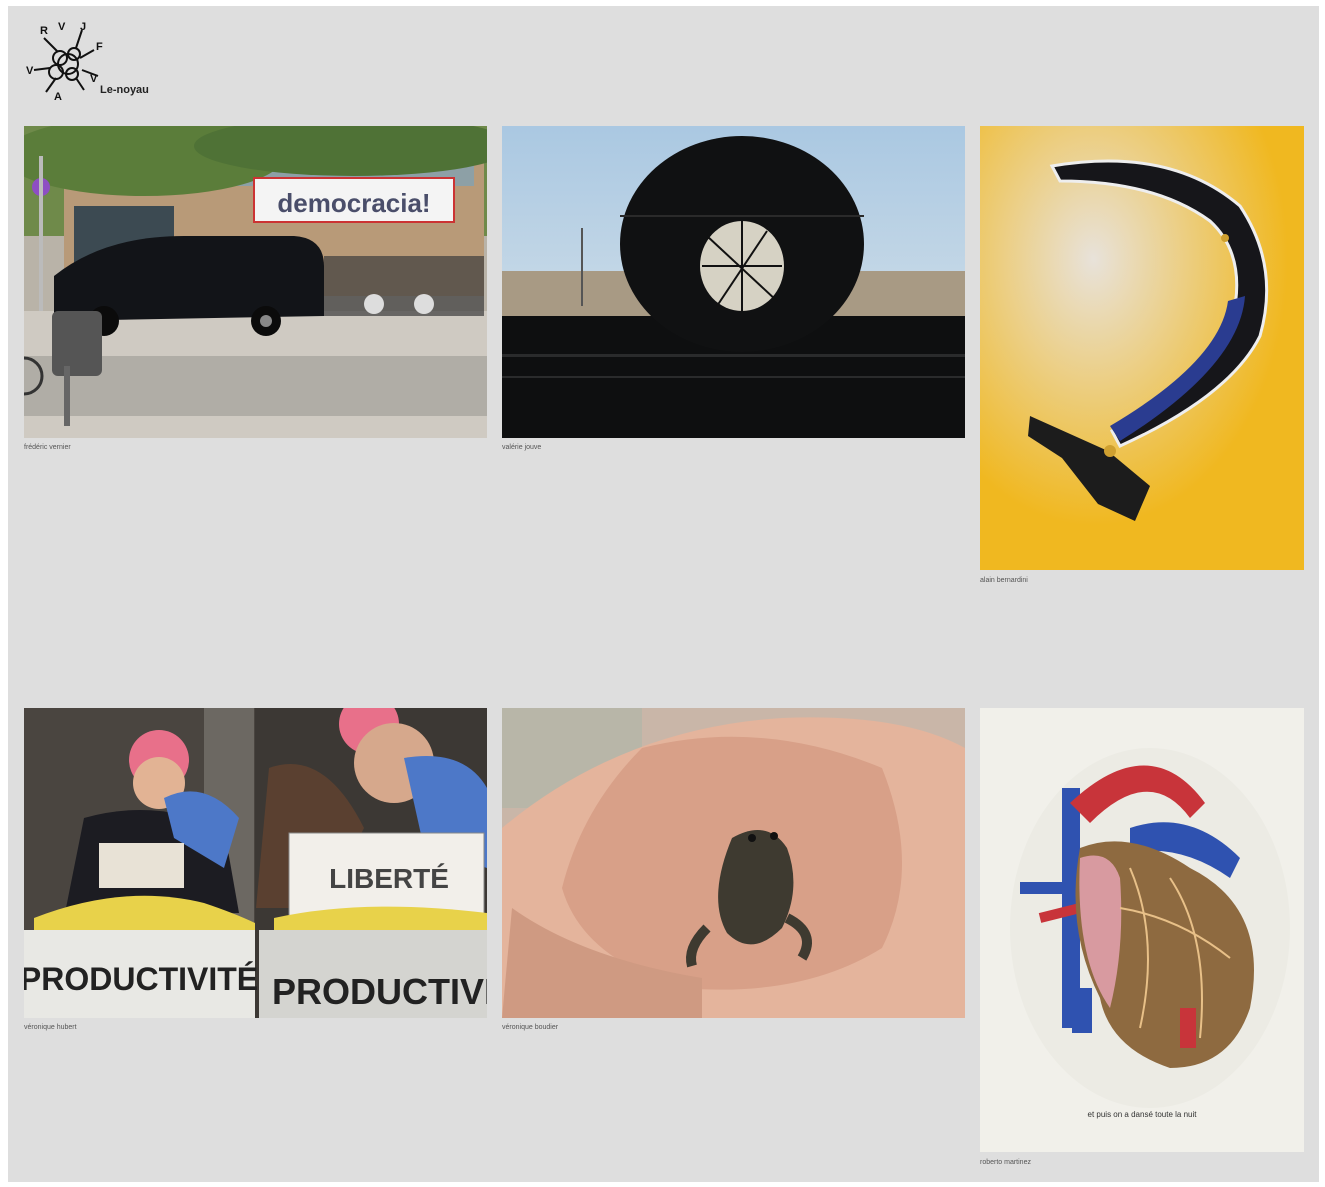 The image size is (1325, 1187). I want to click on logo-letter: F, so click(99, 47).